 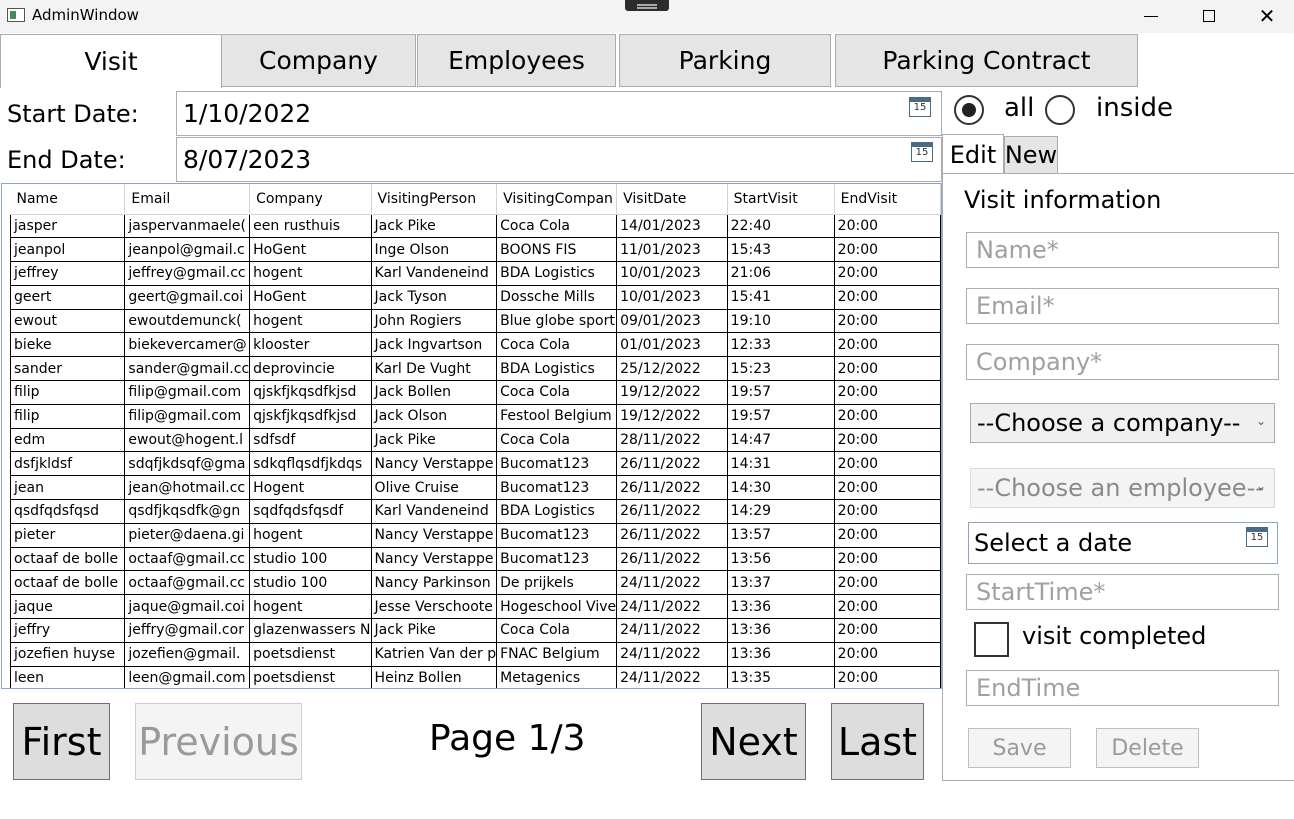 What do you see at coordinates (218, 741) in the screenshot?
I see `previous-page-button: Previous` at bounding box center [218, 741].